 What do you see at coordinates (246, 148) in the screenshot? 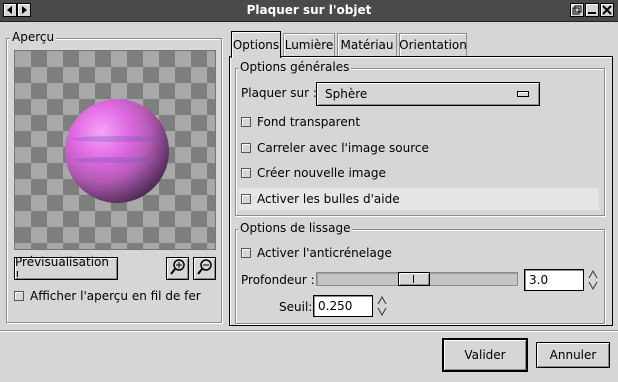
I see `tile-source-checkbox` at bounding box center [246, 148].